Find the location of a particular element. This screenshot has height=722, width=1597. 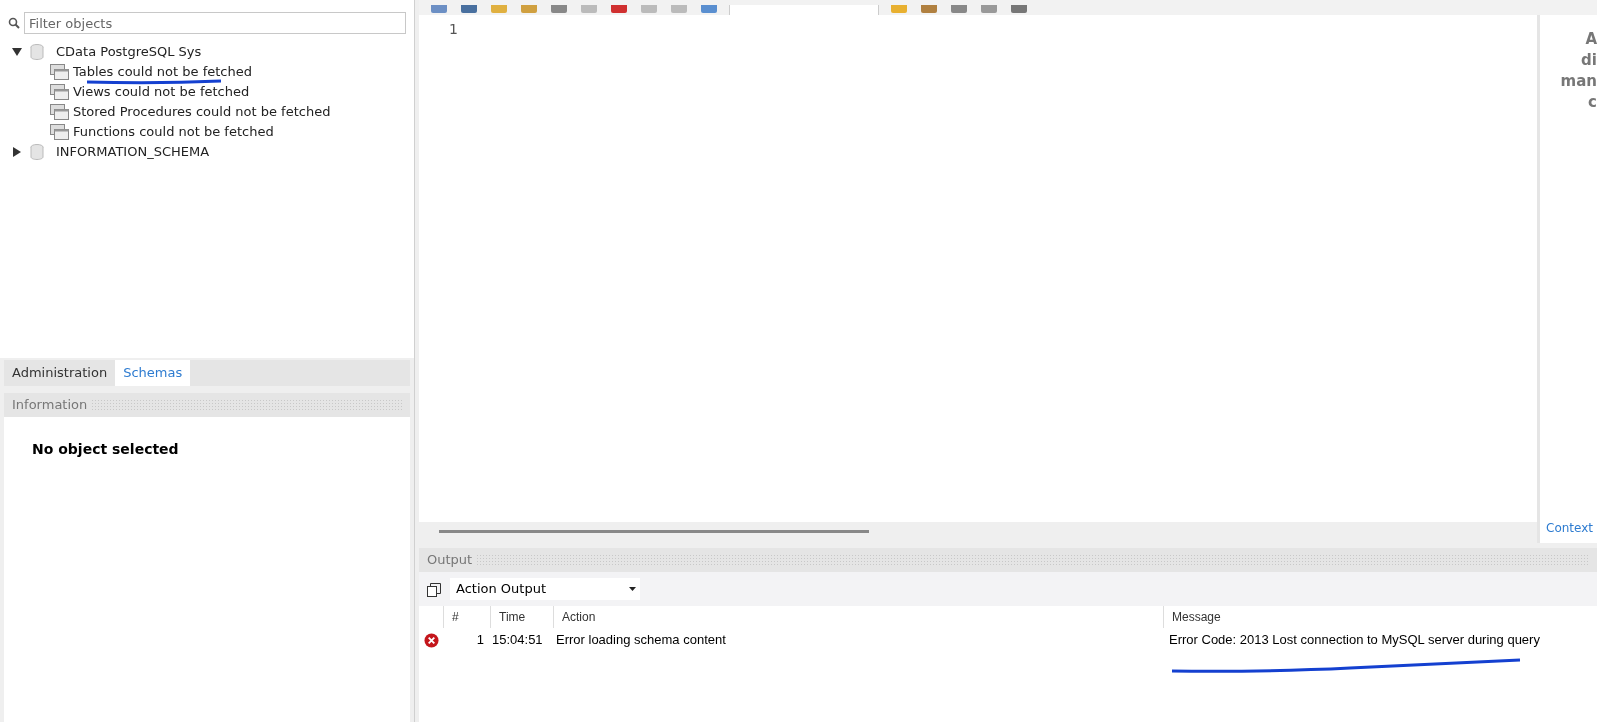

table-cell: Error loading schema content is located at coordinates (641, 640).